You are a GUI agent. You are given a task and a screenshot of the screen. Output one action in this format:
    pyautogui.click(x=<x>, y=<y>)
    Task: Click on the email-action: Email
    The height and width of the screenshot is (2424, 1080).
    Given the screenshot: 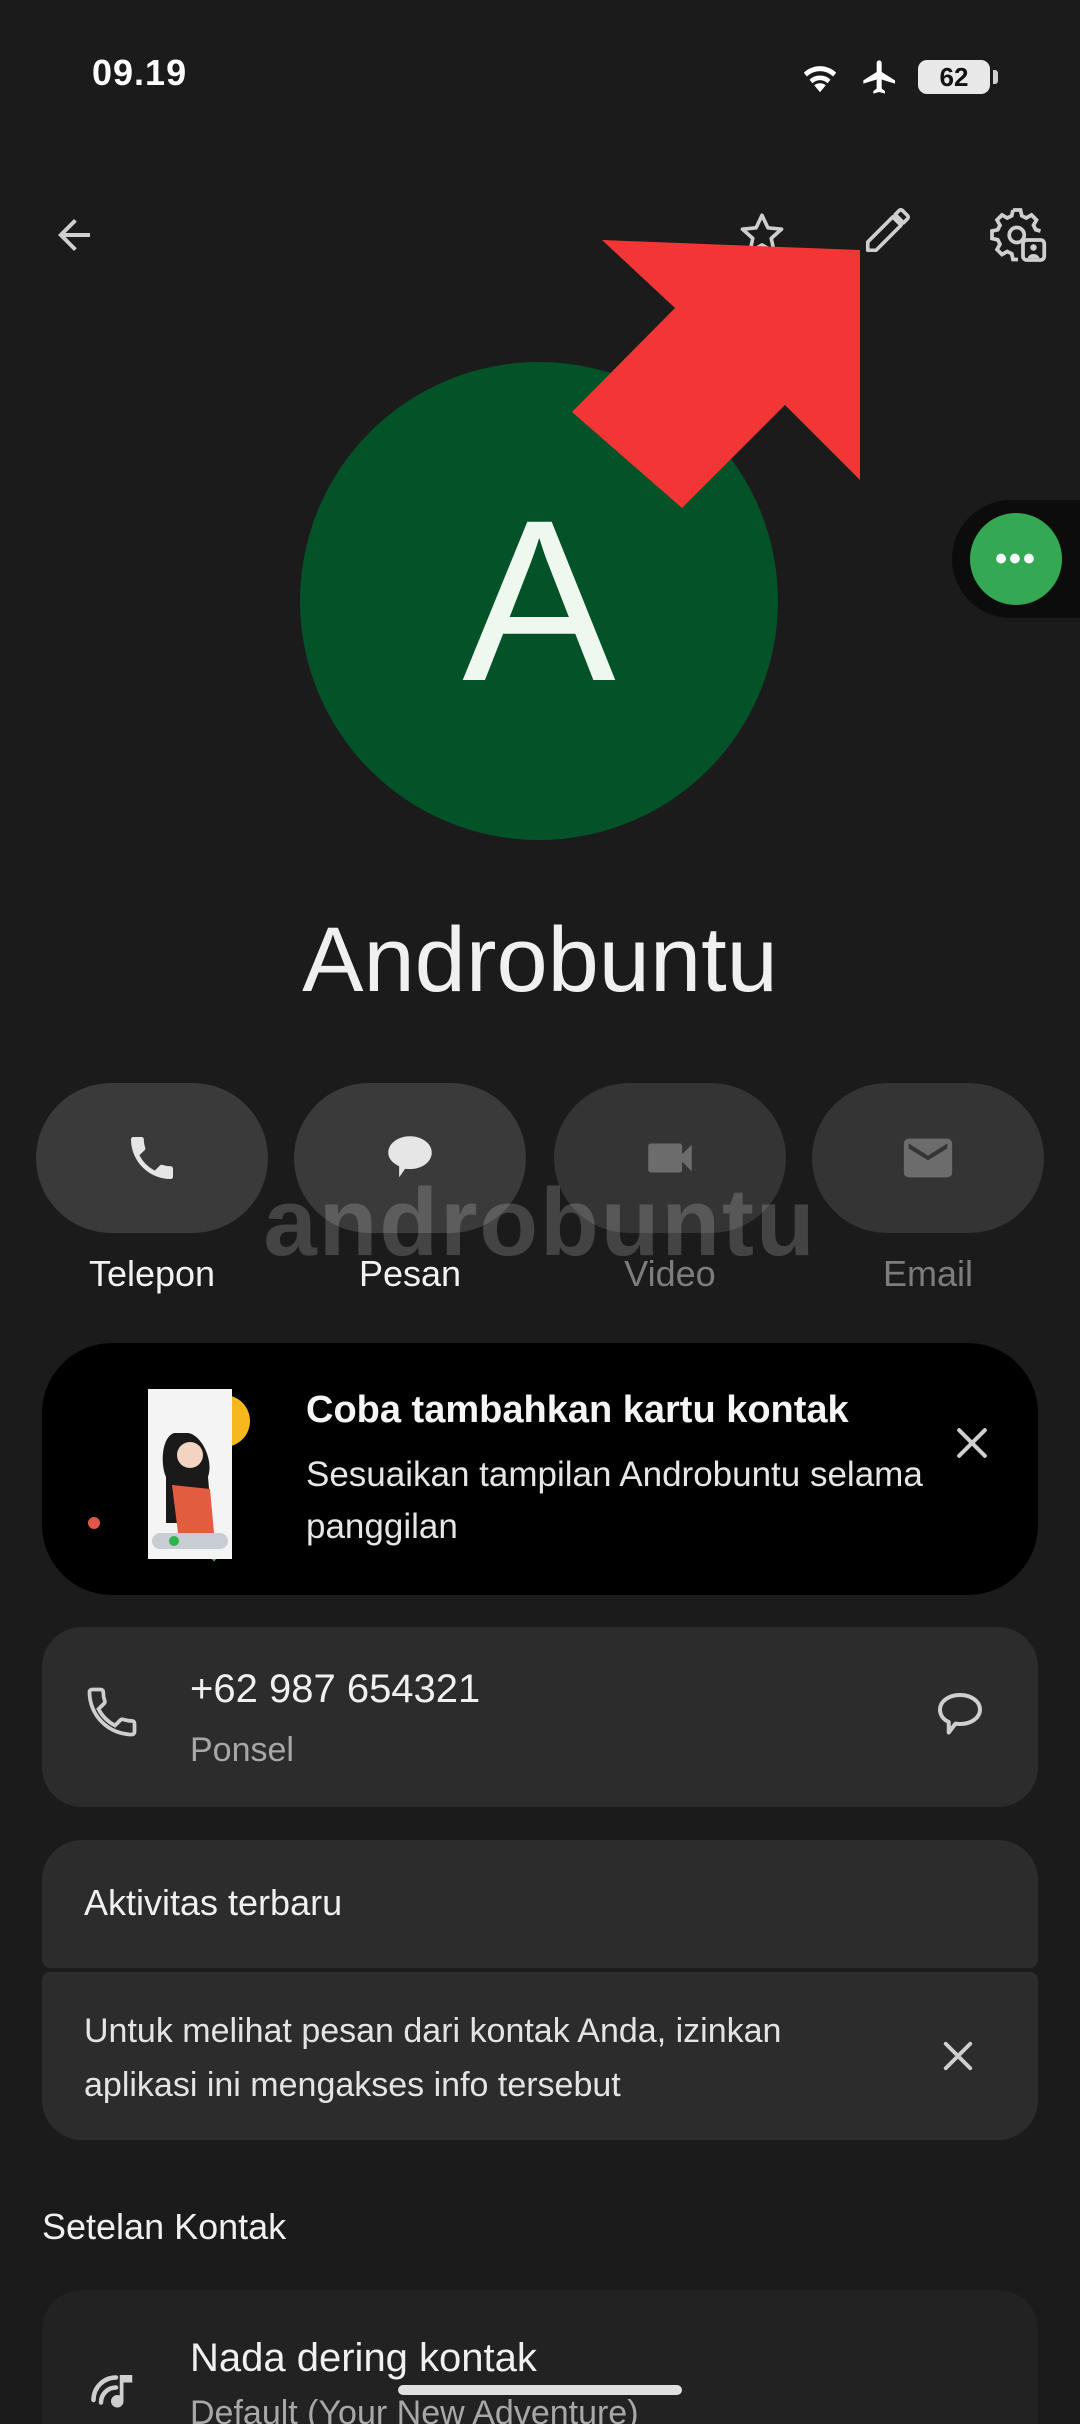 What is the action you would take?
    pyautogui.click(x=928, y=1193)
    